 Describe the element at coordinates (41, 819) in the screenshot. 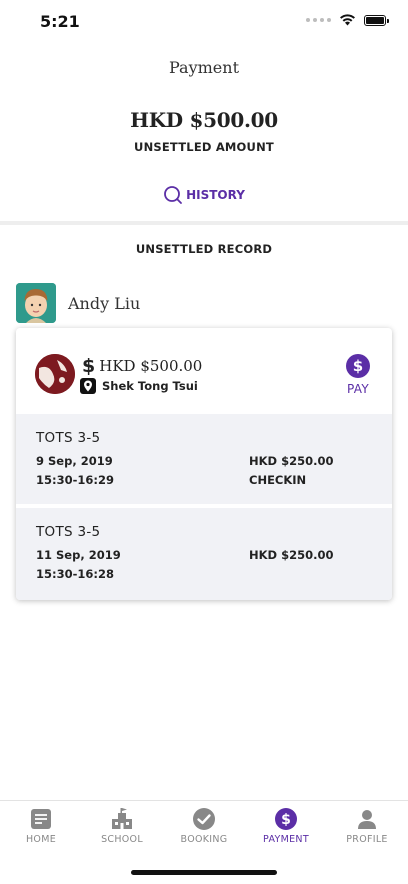

I see `home-icon` at that location.